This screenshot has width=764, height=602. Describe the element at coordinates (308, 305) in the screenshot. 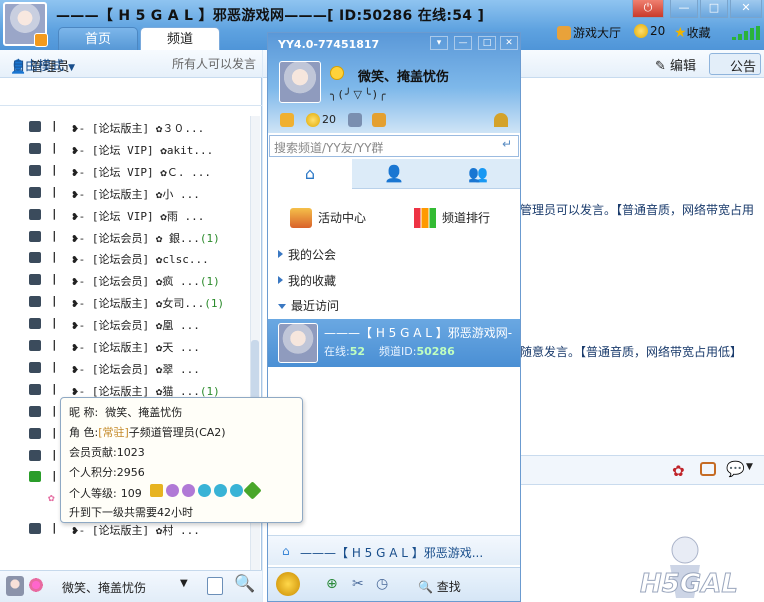

I see `tree-recent-visits: 最近访问` at that location.